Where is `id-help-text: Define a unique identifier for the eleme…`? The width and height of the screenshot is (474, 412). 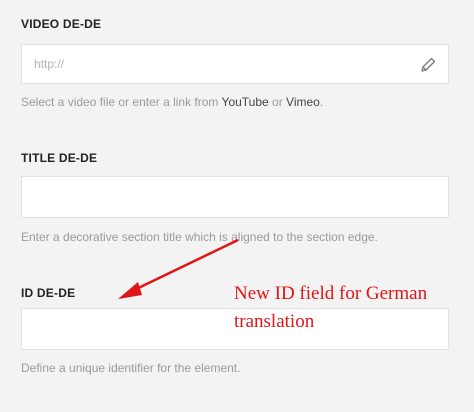
id-help-text: Define a unique identifier for the eleme… is located at coordinates (131, 368).